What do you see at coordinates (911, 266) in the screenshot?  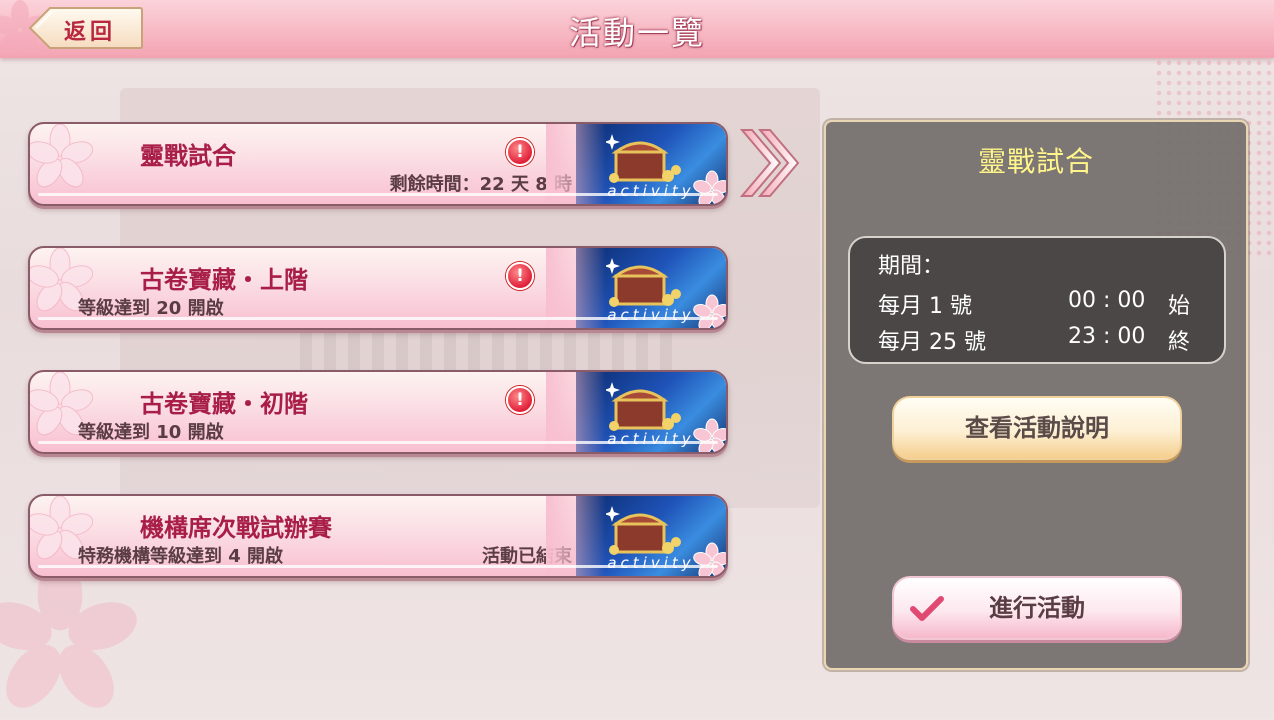 I see `period-label: 期間：` at bounding box center [911, 266].